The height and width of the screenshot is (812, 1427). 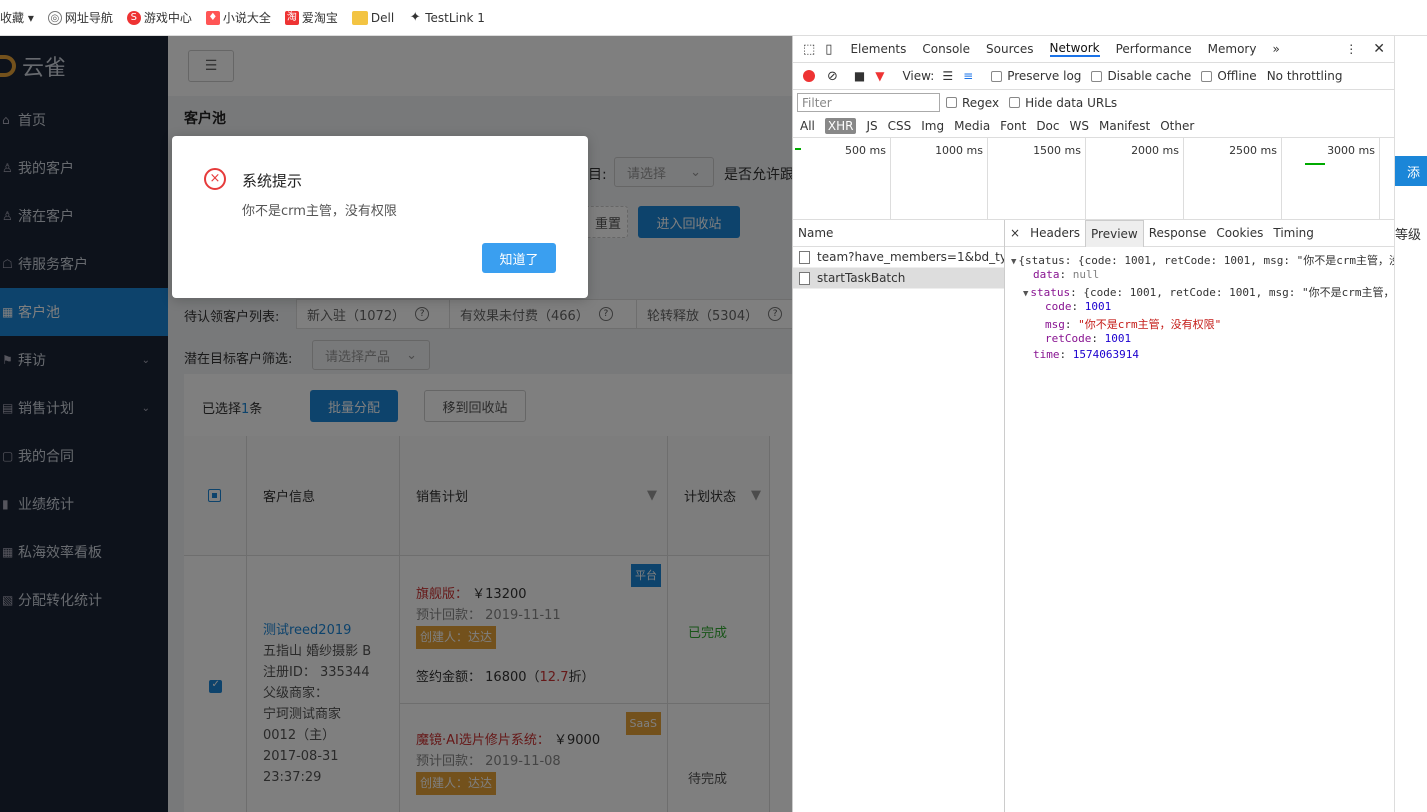 I want to click on json-value: null, so click(x=1086, y=274).